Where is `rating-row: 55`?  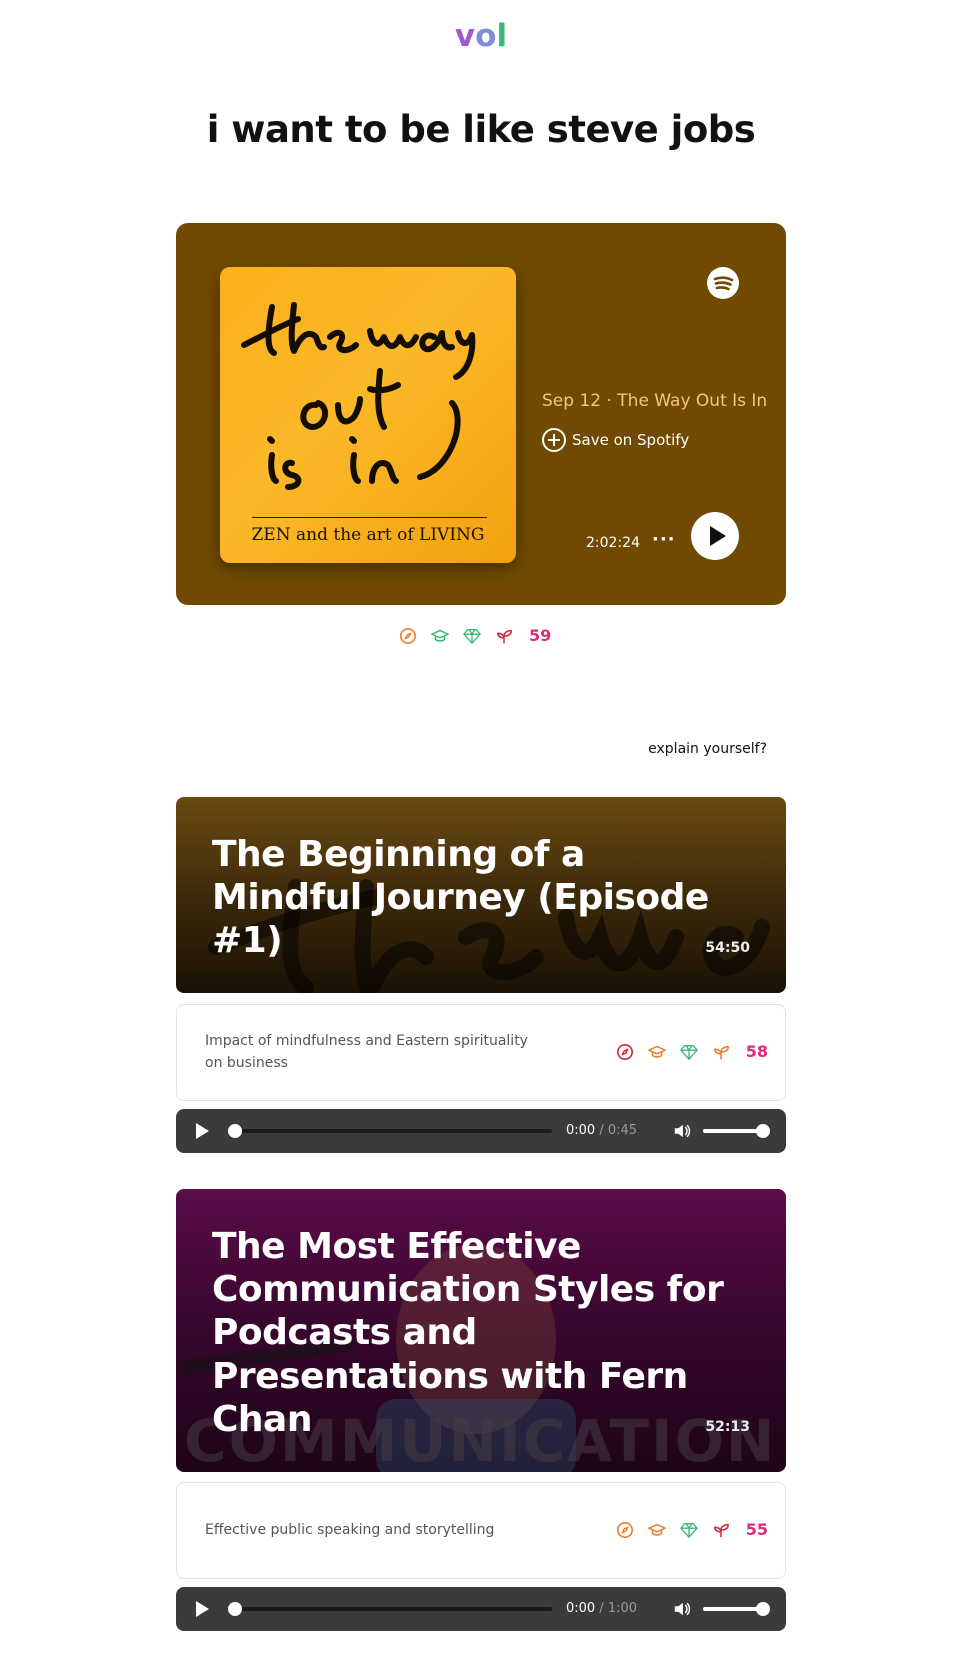 rating-row: 55 is located at coordinates (692, 1529).